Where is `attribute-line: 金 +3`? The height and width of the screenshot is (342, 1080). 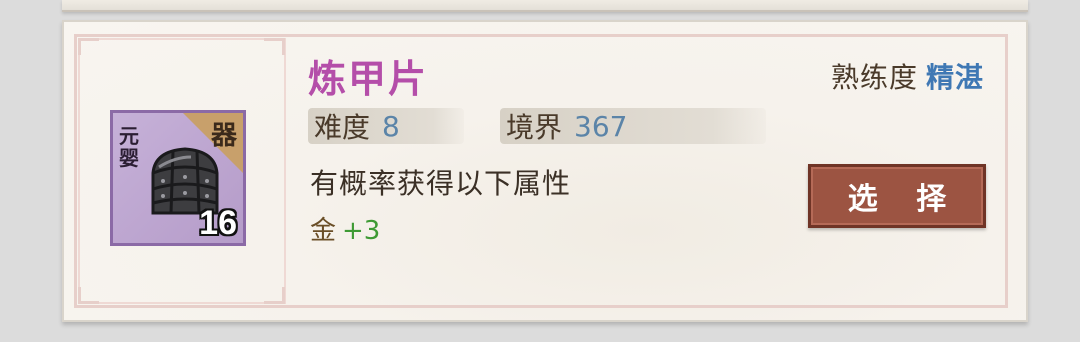 attribute-line: 金 +3 is located at coordinates (345, 228).